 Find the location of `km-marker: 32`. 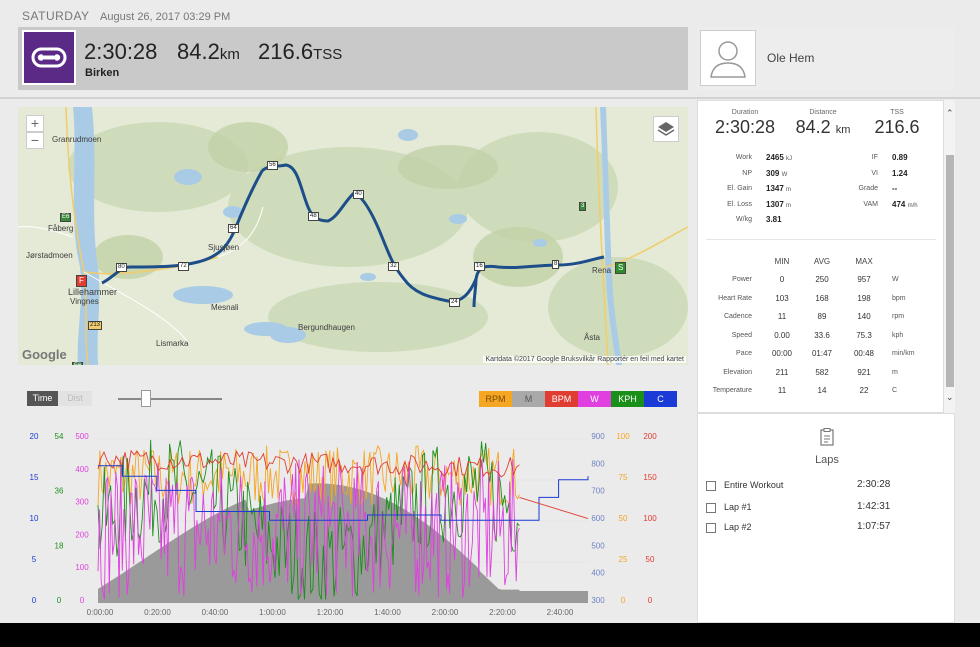

km-marker: 32 is located at coordinates (393, 266).